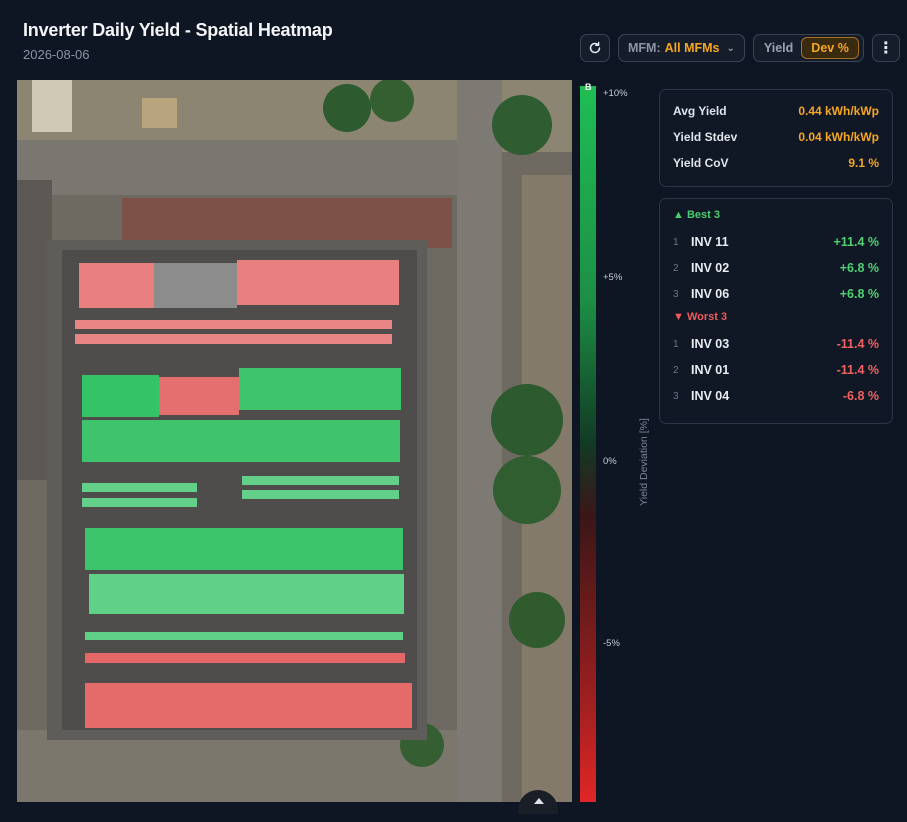 Image resolution: width=907 pixels, height=822 pixels. I want to click on colorbar-tick-minus5: -5%, so click(611, 643).